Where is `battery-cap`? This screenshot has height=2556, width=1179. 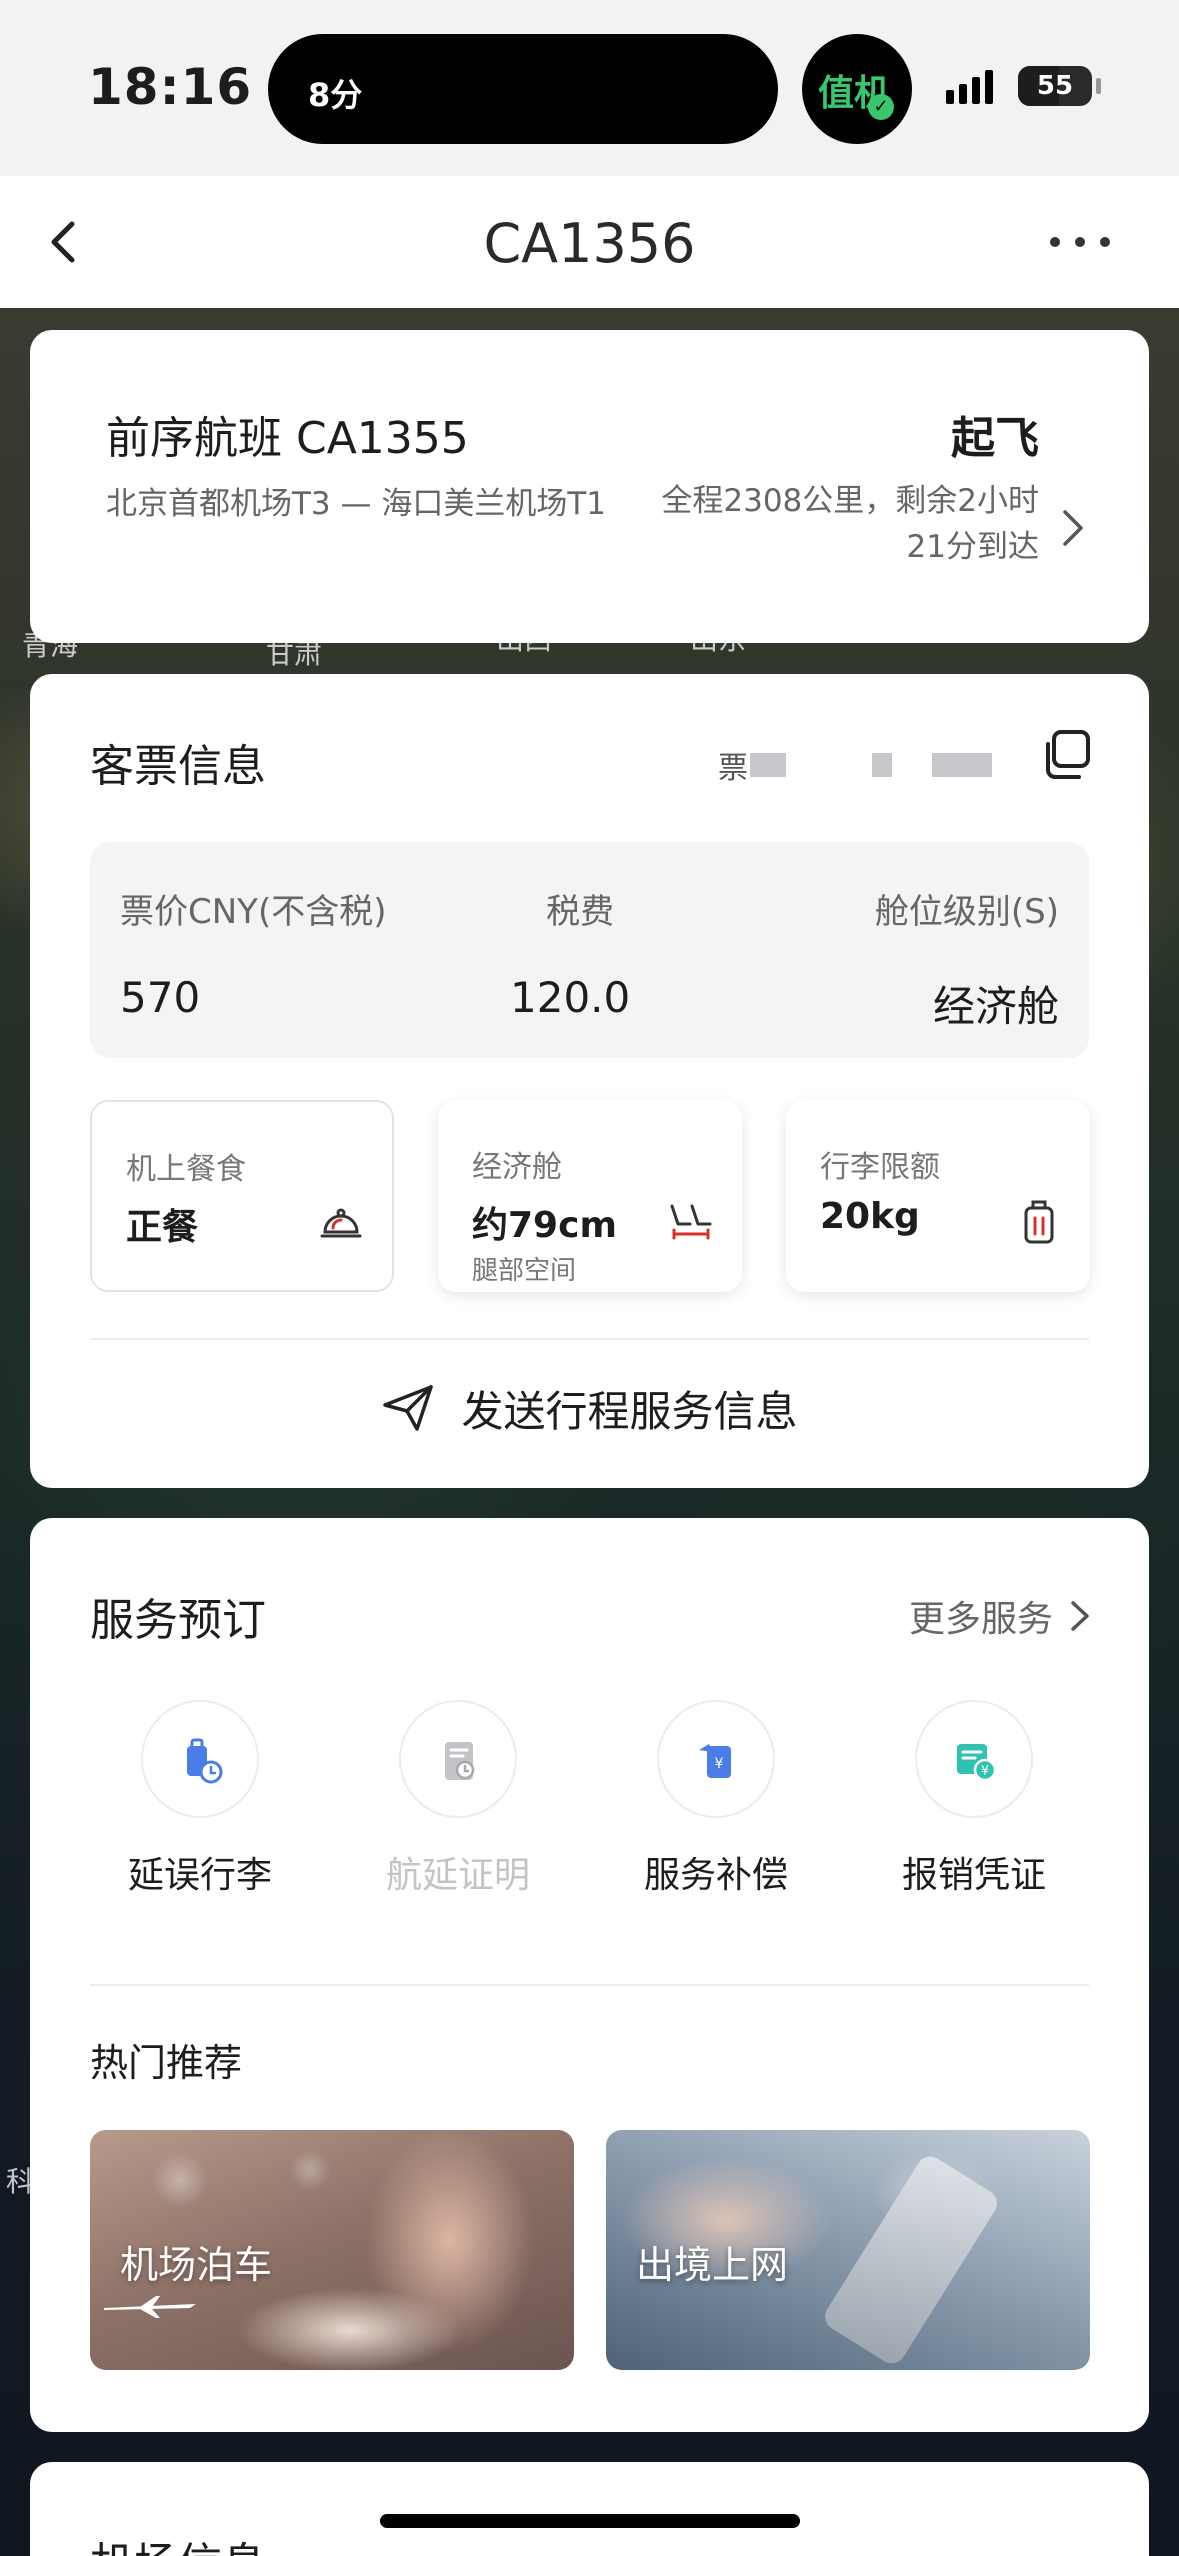 battery-cap is located at coordinates (1098, 86).